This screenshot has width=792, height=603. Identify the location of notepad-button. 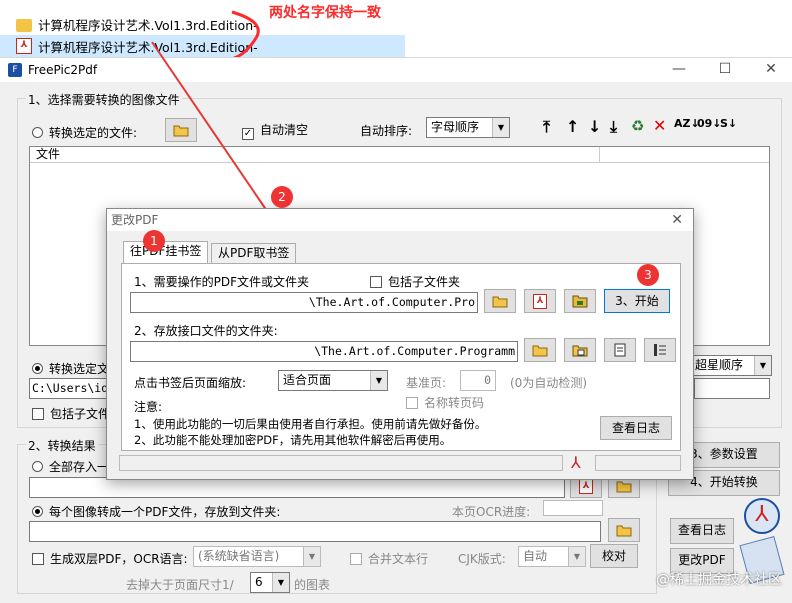
(620, 350).